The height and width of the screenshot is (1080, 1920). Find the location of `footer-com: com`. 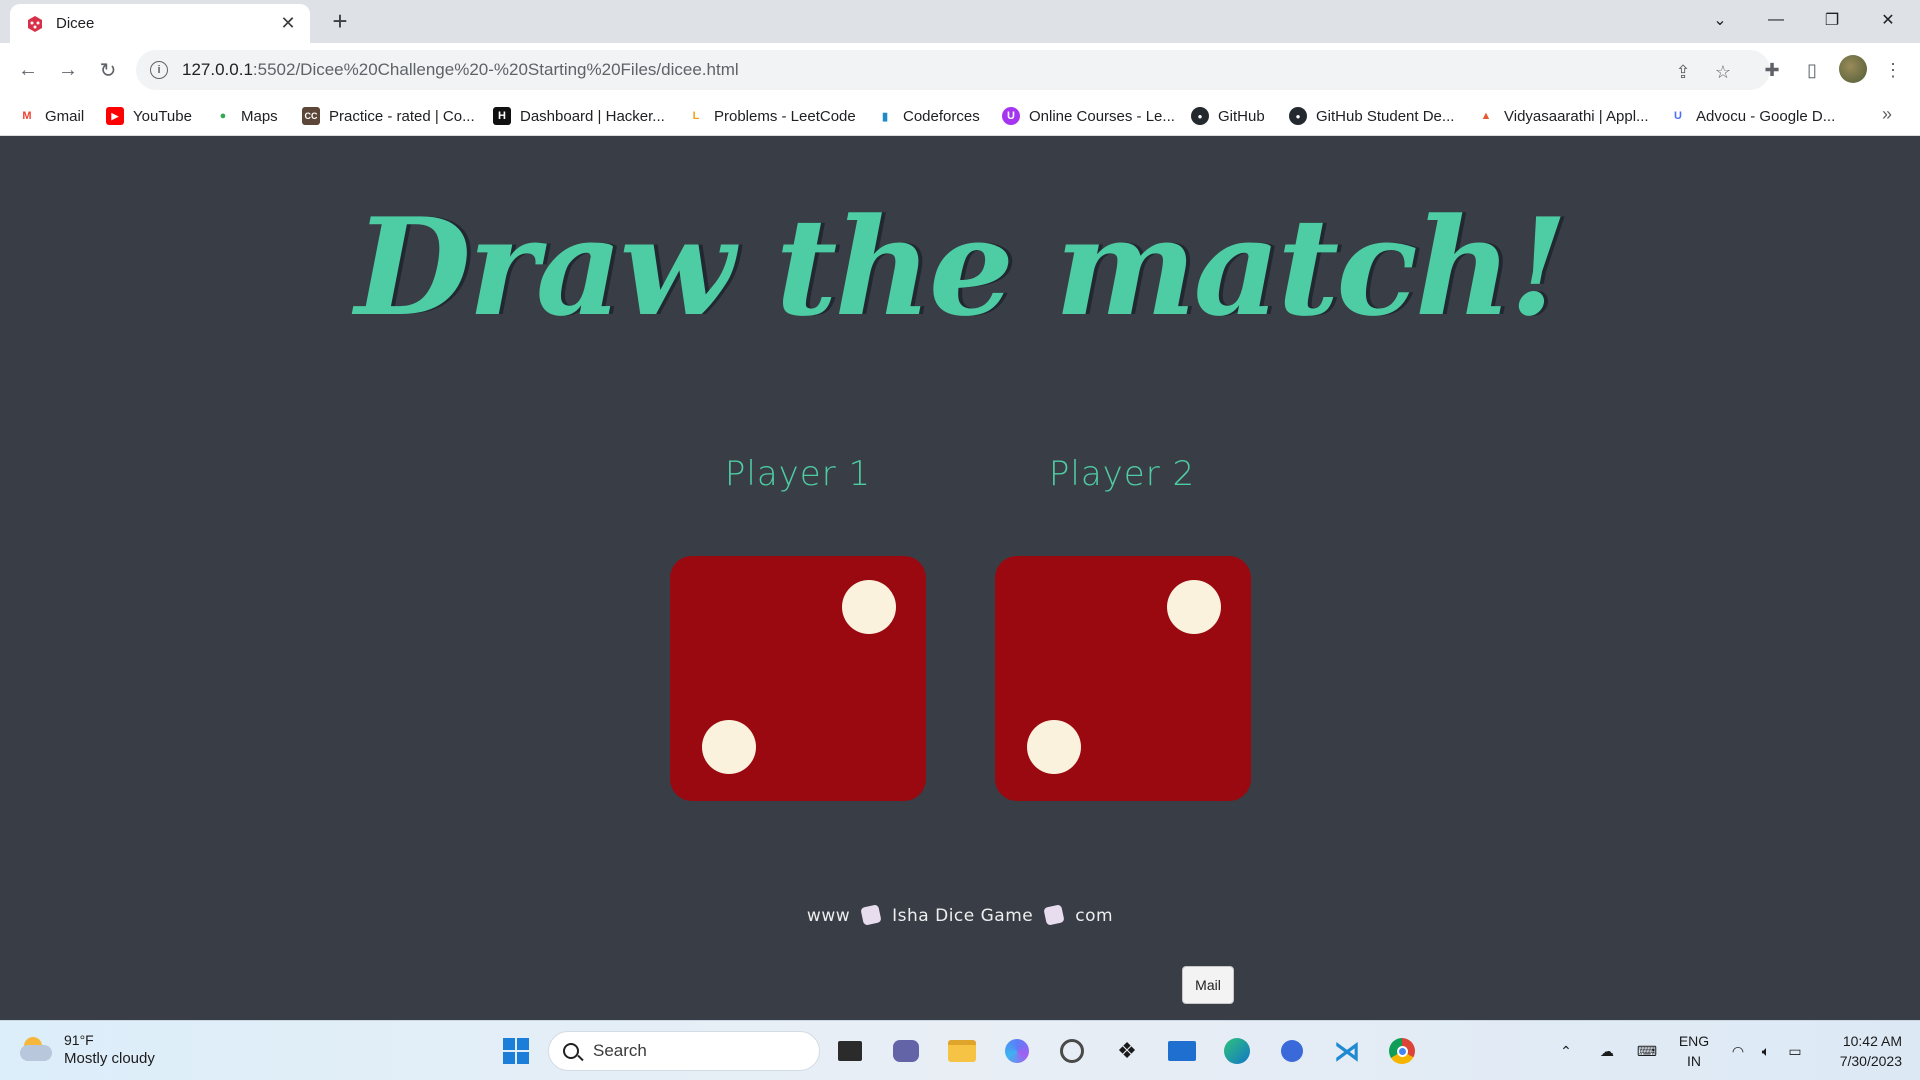

footer-com: com is located at coordinates (1094, 916).